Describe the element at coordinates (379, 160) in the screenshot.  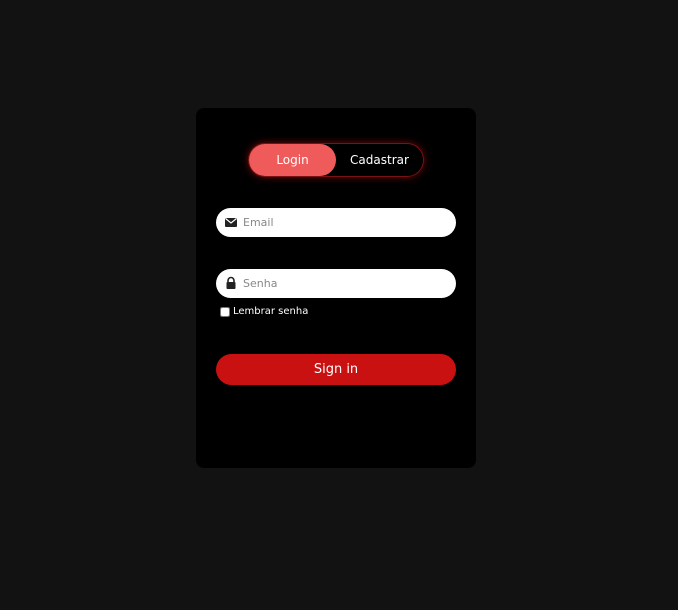
I see `tab-register: Cadastrar` at that location.